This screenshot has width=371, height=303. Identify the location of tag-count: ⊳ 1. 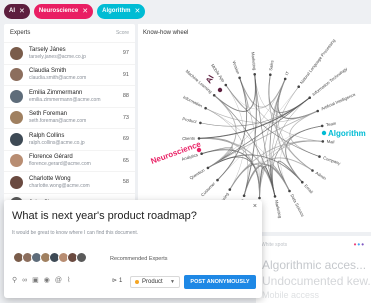
(117, 281).